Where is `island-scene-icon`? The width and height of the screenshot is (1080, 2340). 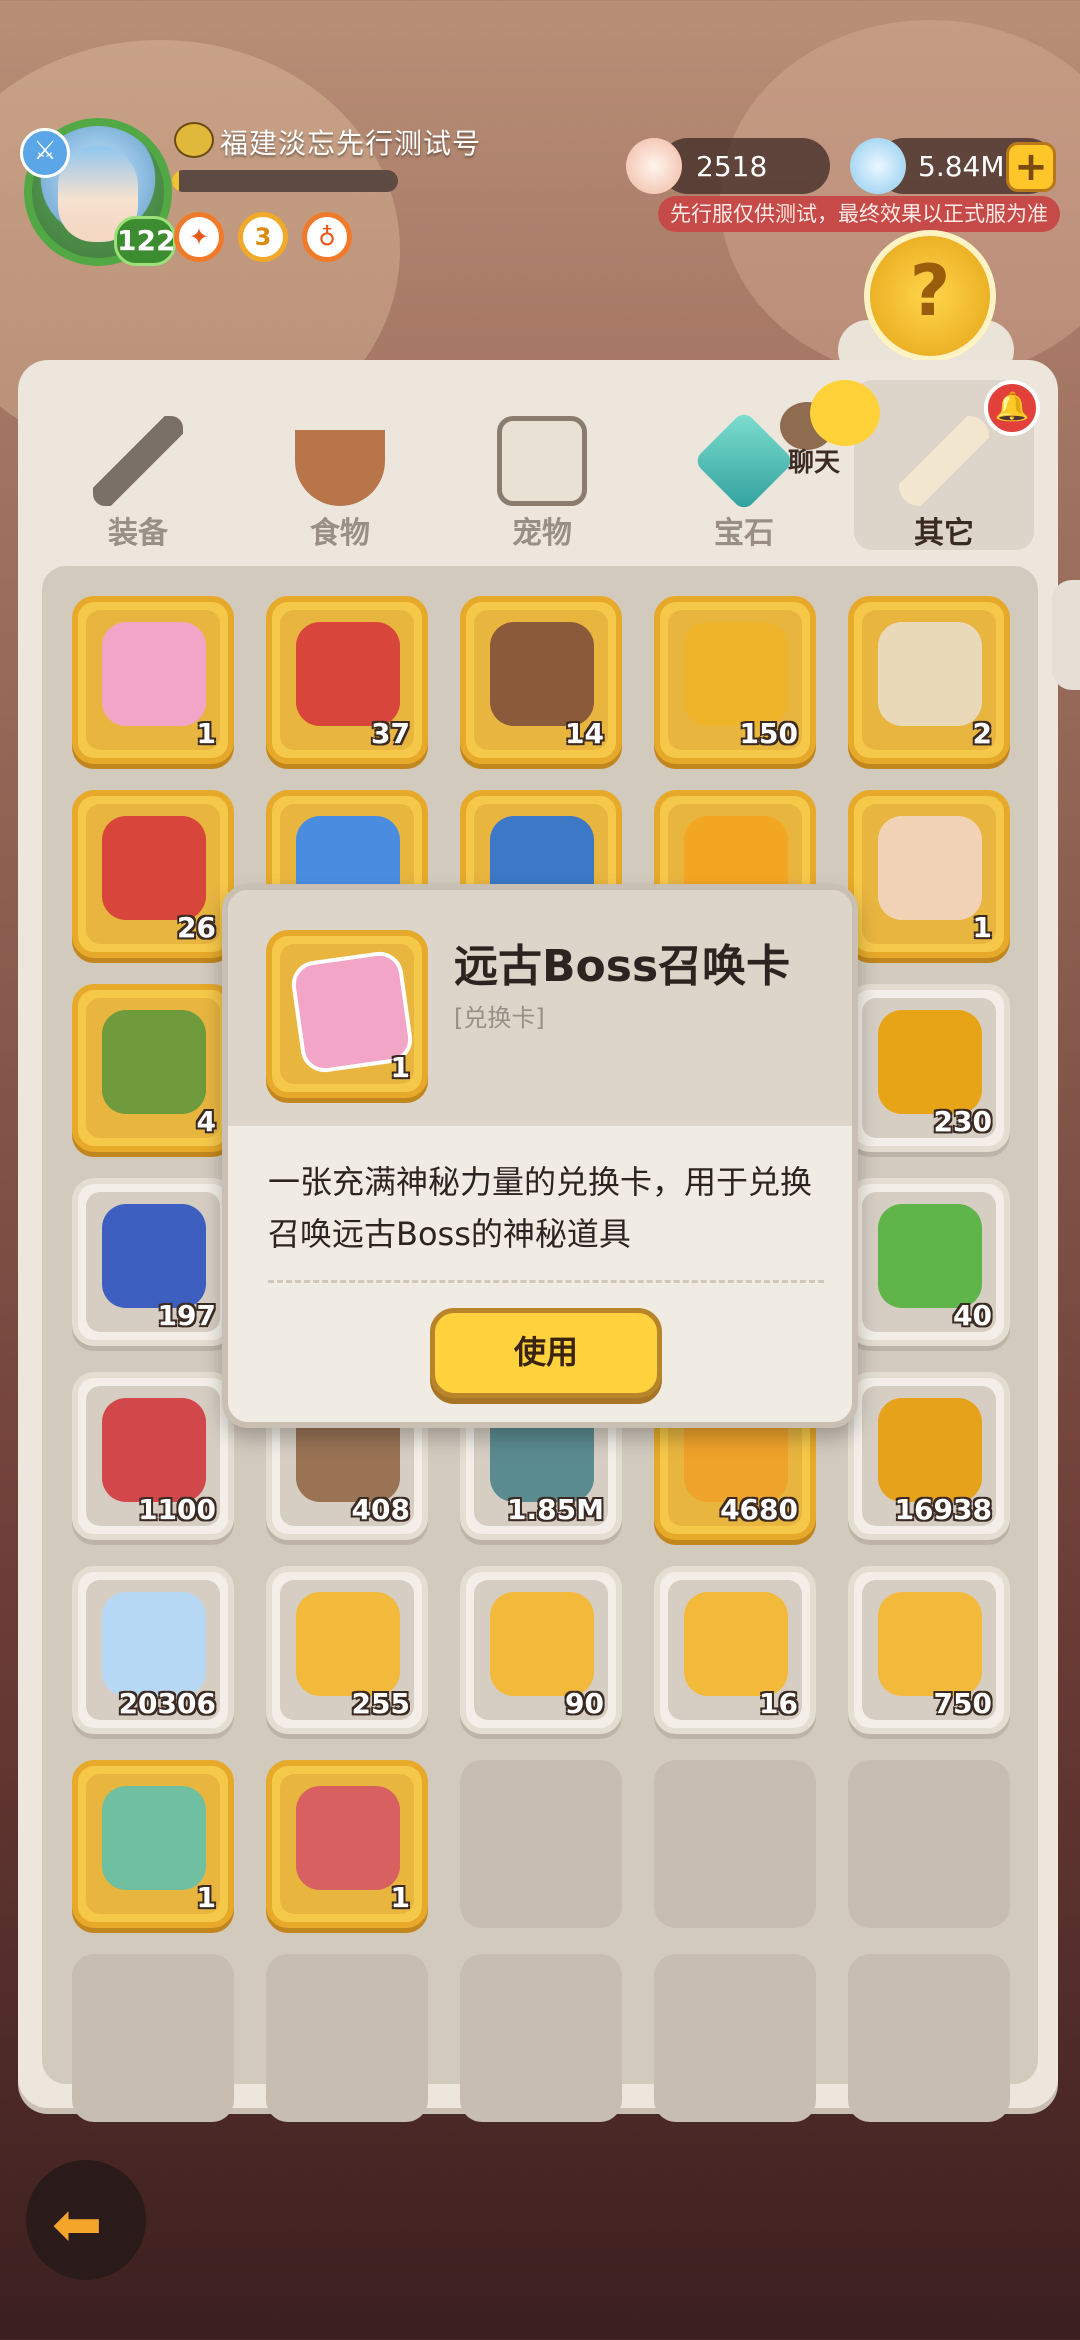
island-scene-icon is located at coordinates (154, 1838).